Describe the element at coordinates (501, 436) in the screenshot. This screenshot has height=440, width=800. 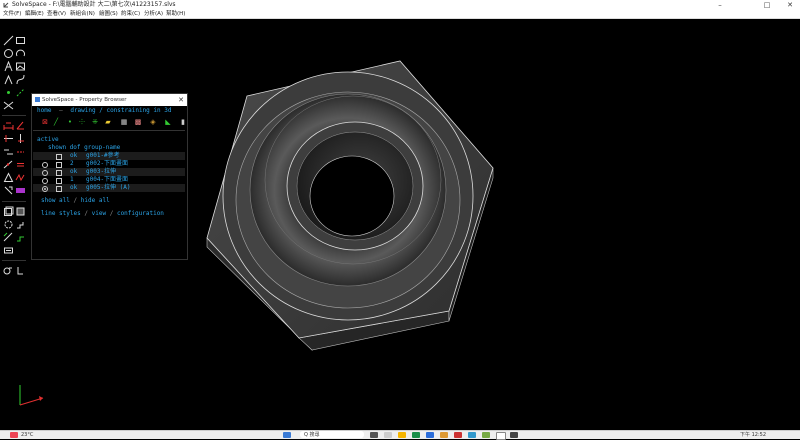
I see `solvespace-taskbar-icon` at that location.